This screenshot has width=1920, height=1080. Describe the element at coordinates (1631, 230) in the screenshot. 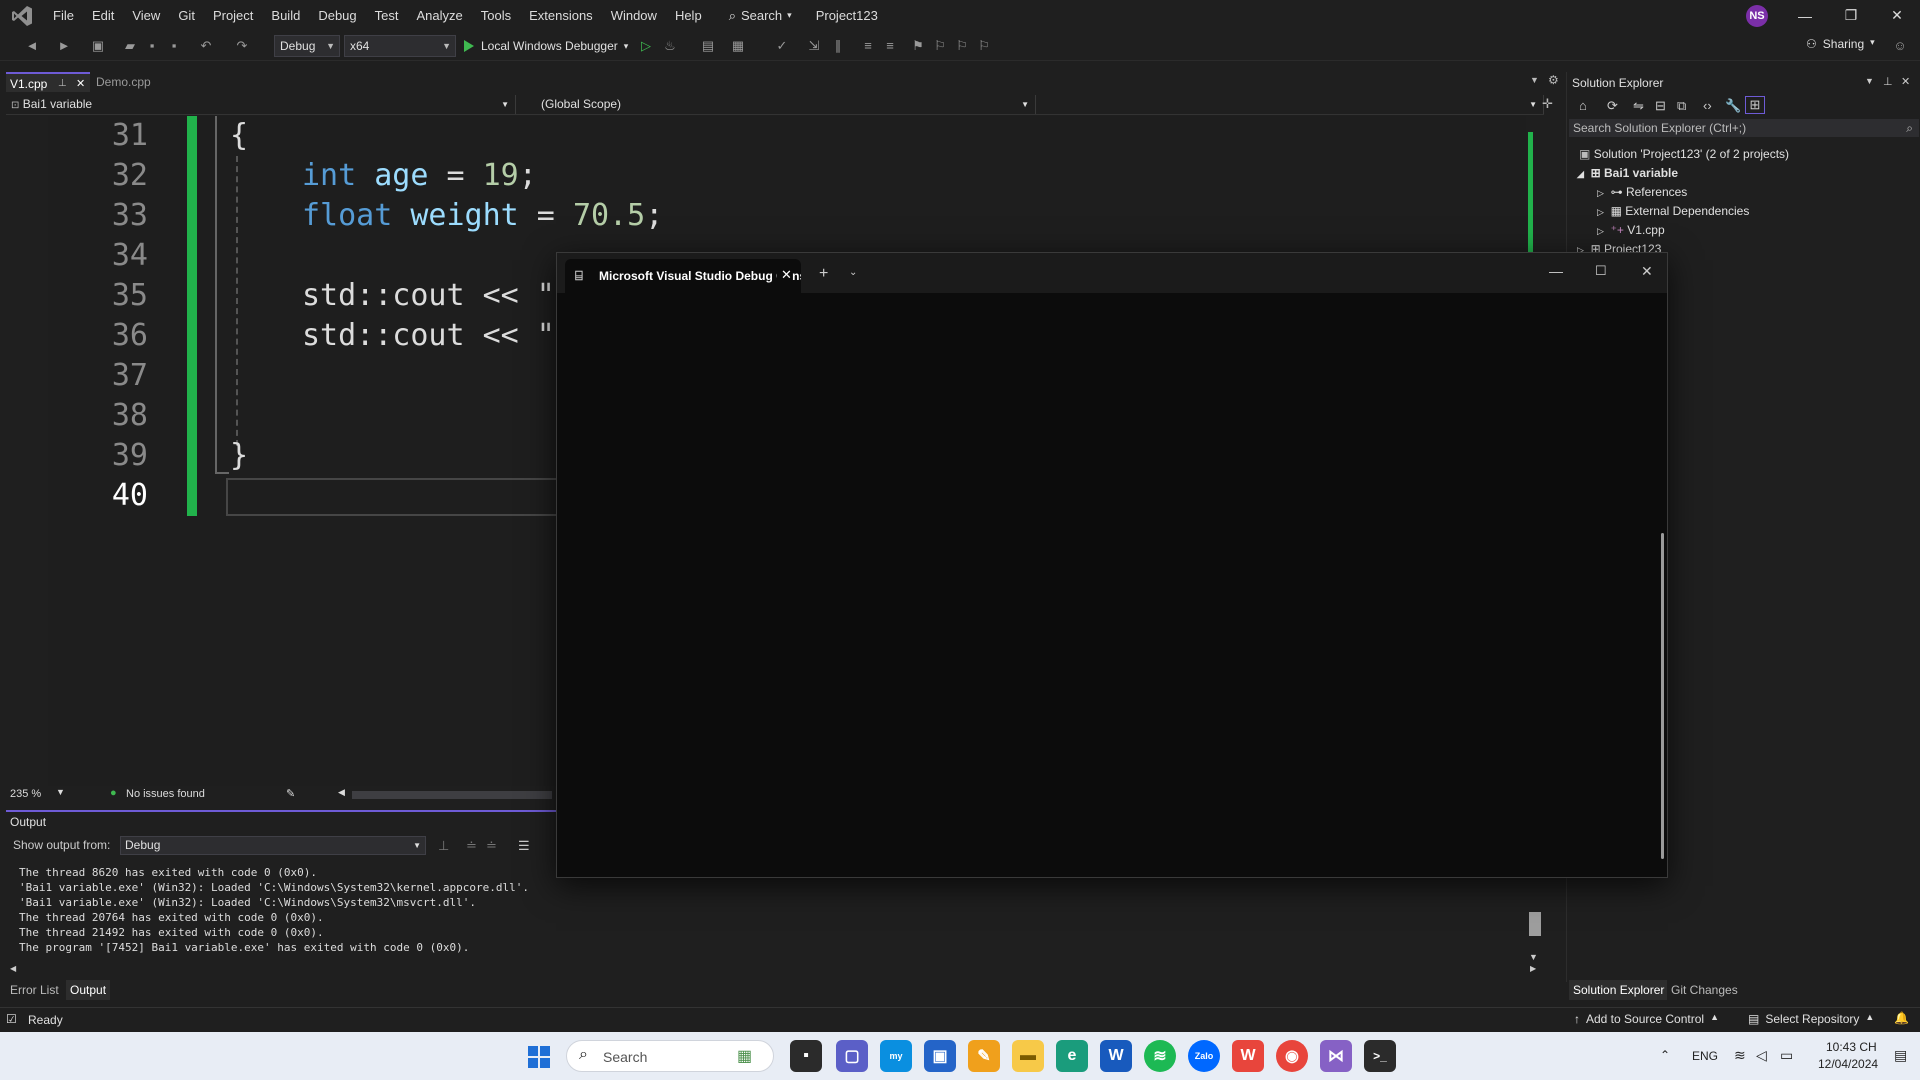

I see `tree-v1-cpp: ▷ ⁺+ V1.cpp` at that location.